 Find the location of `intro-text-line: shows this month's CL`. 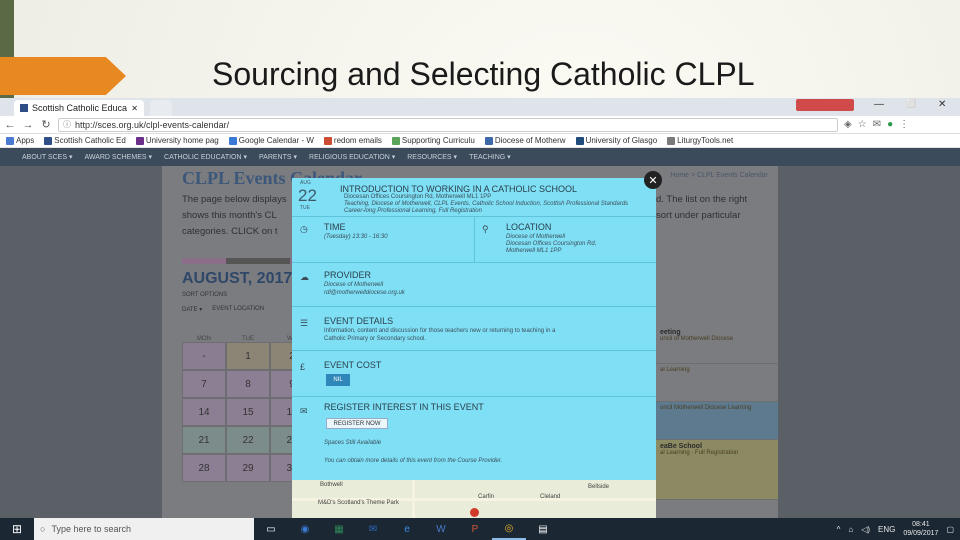

intro-text-line: shows this month's CL is located at coordinates (229, 215).